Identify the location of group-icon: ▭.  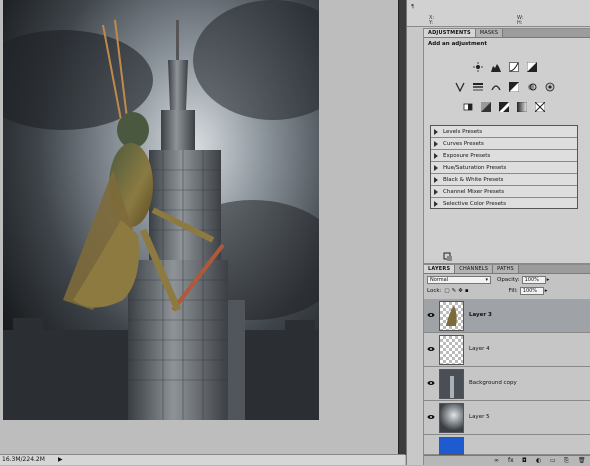
(553, 460).